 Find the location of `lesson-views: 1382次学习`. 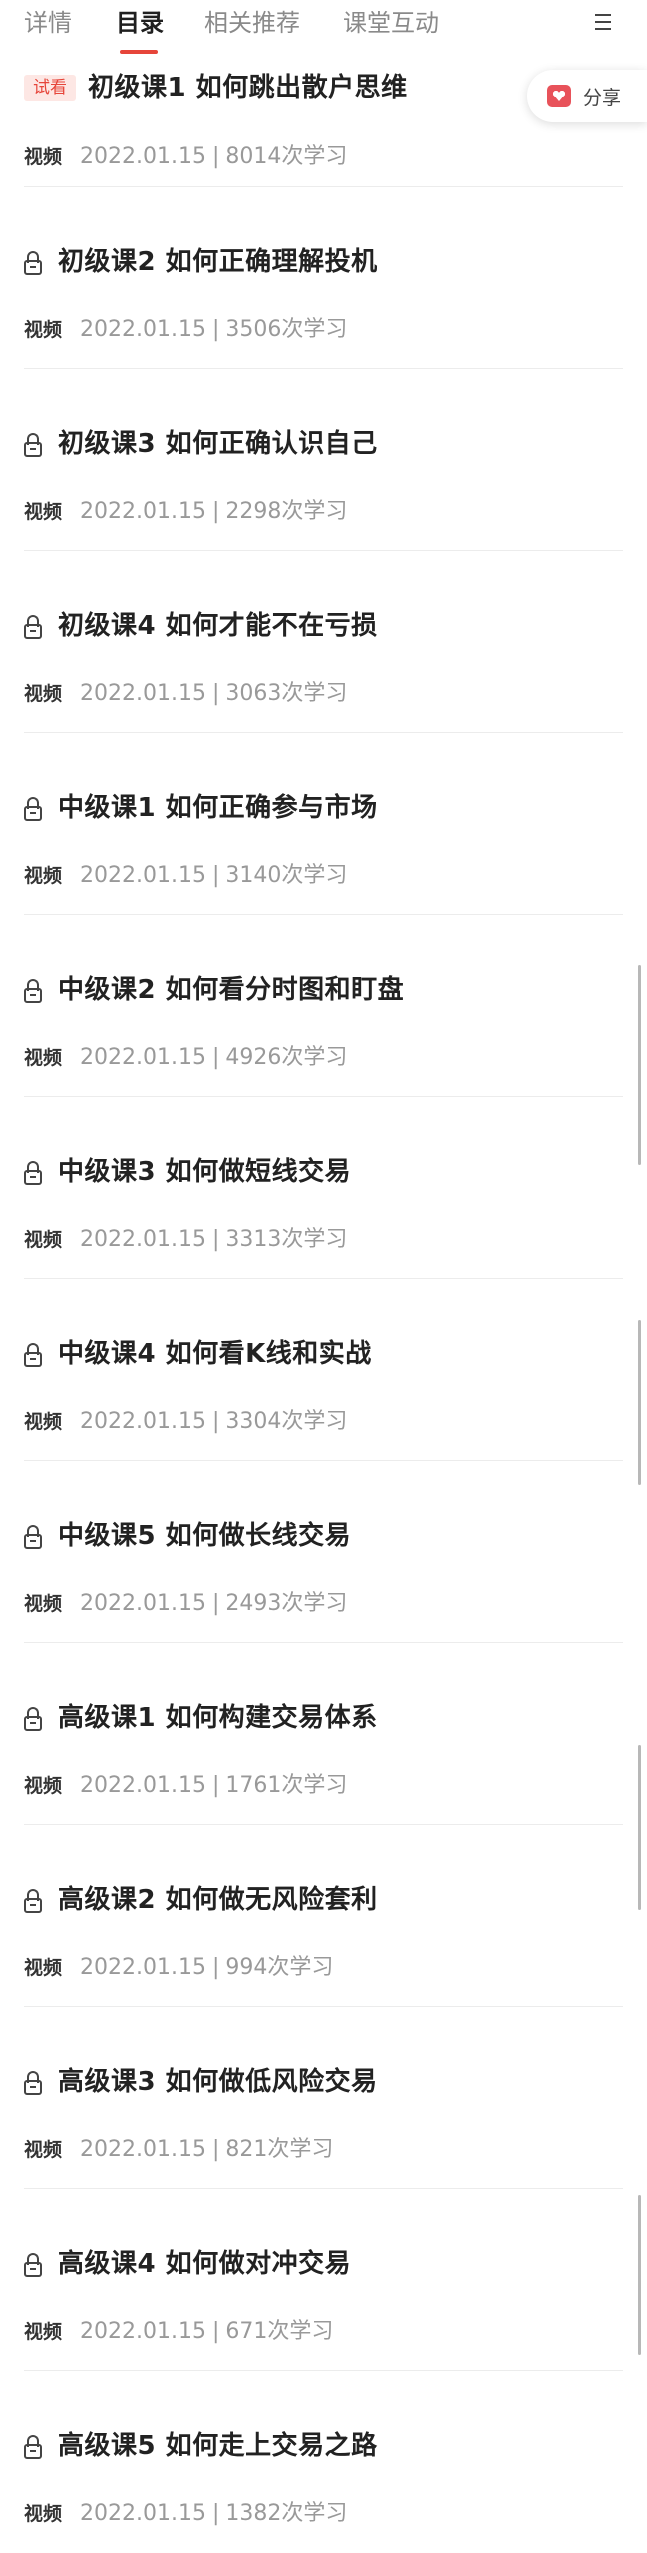

lesson-views: 1382次学习 is located at coordinates (286, 2513).